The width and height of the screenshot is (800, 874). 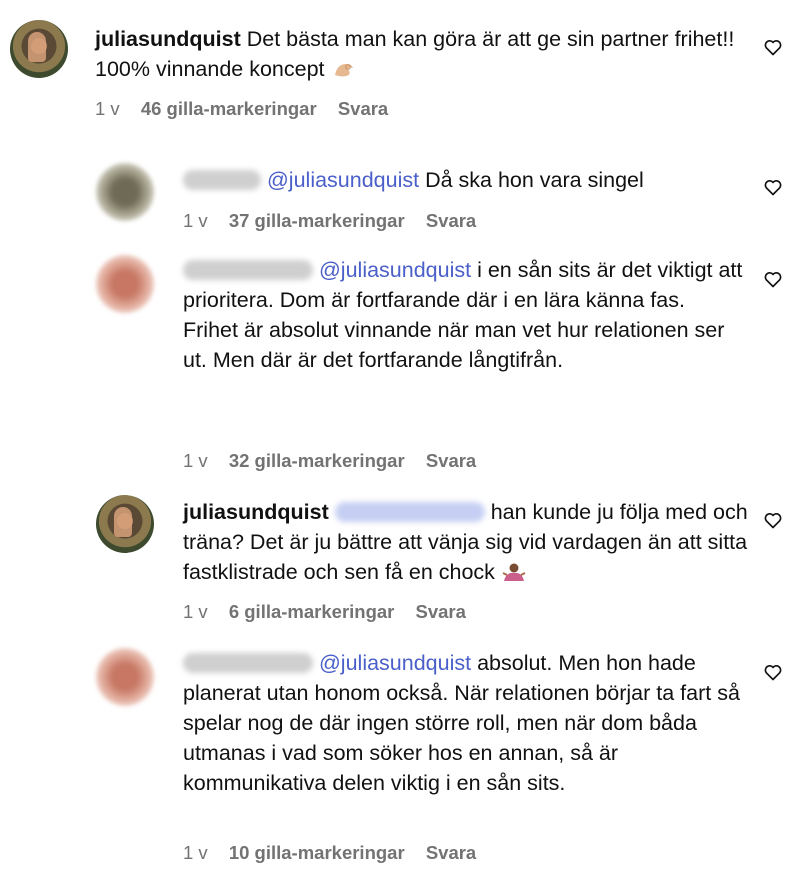 What do you see at coordinates (463, 180) in the screenshot?
I see `comment-text: @juliasundquist Då ska hon vara singel` at bounding box center [463, 180].